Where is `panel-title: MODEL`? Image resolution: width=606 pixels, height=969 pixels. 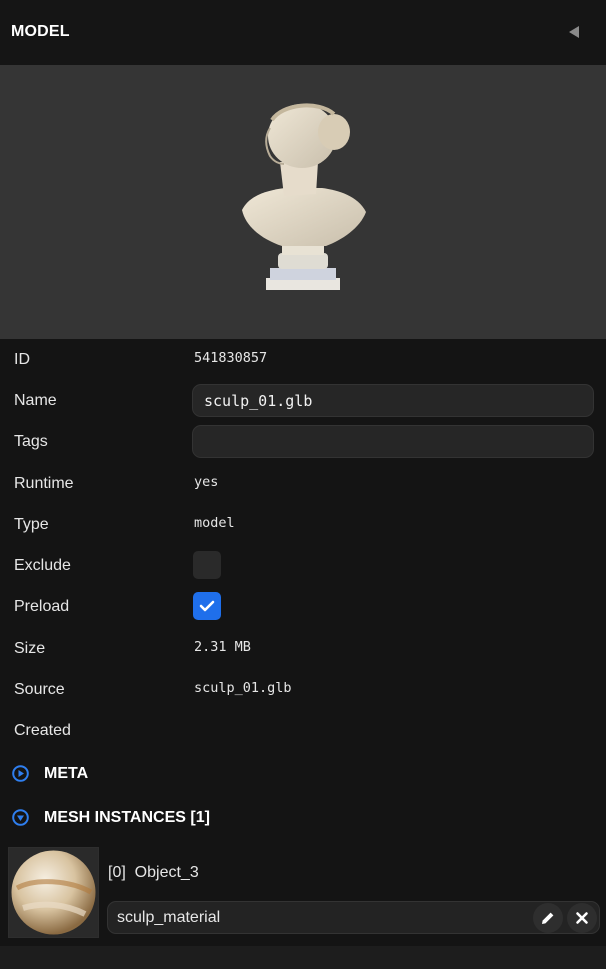 panel-title: MODEL is located at coordinates (40, 31).